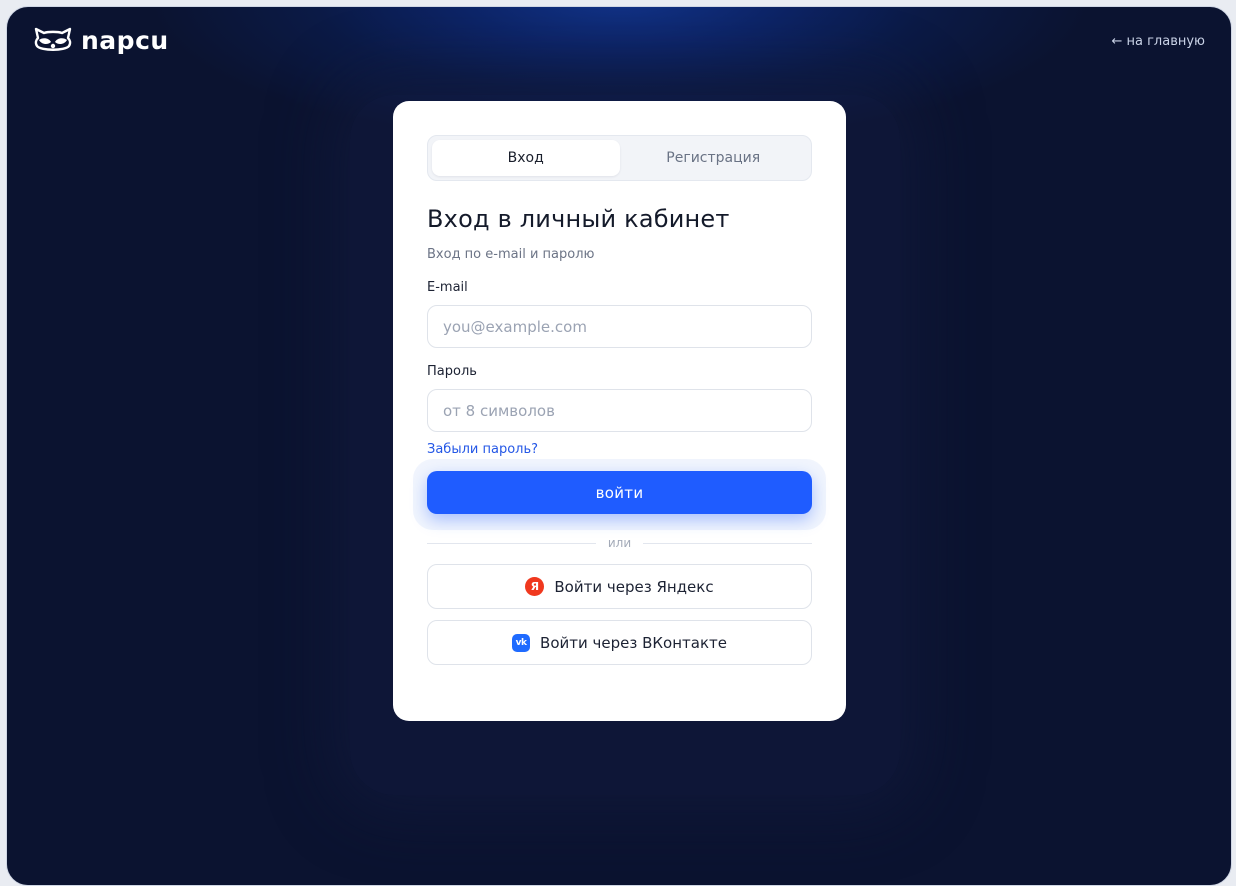 The width and height of the screenshot is (1236, 886). I want to click on submit-wrapper: войти, so click(619, 494).